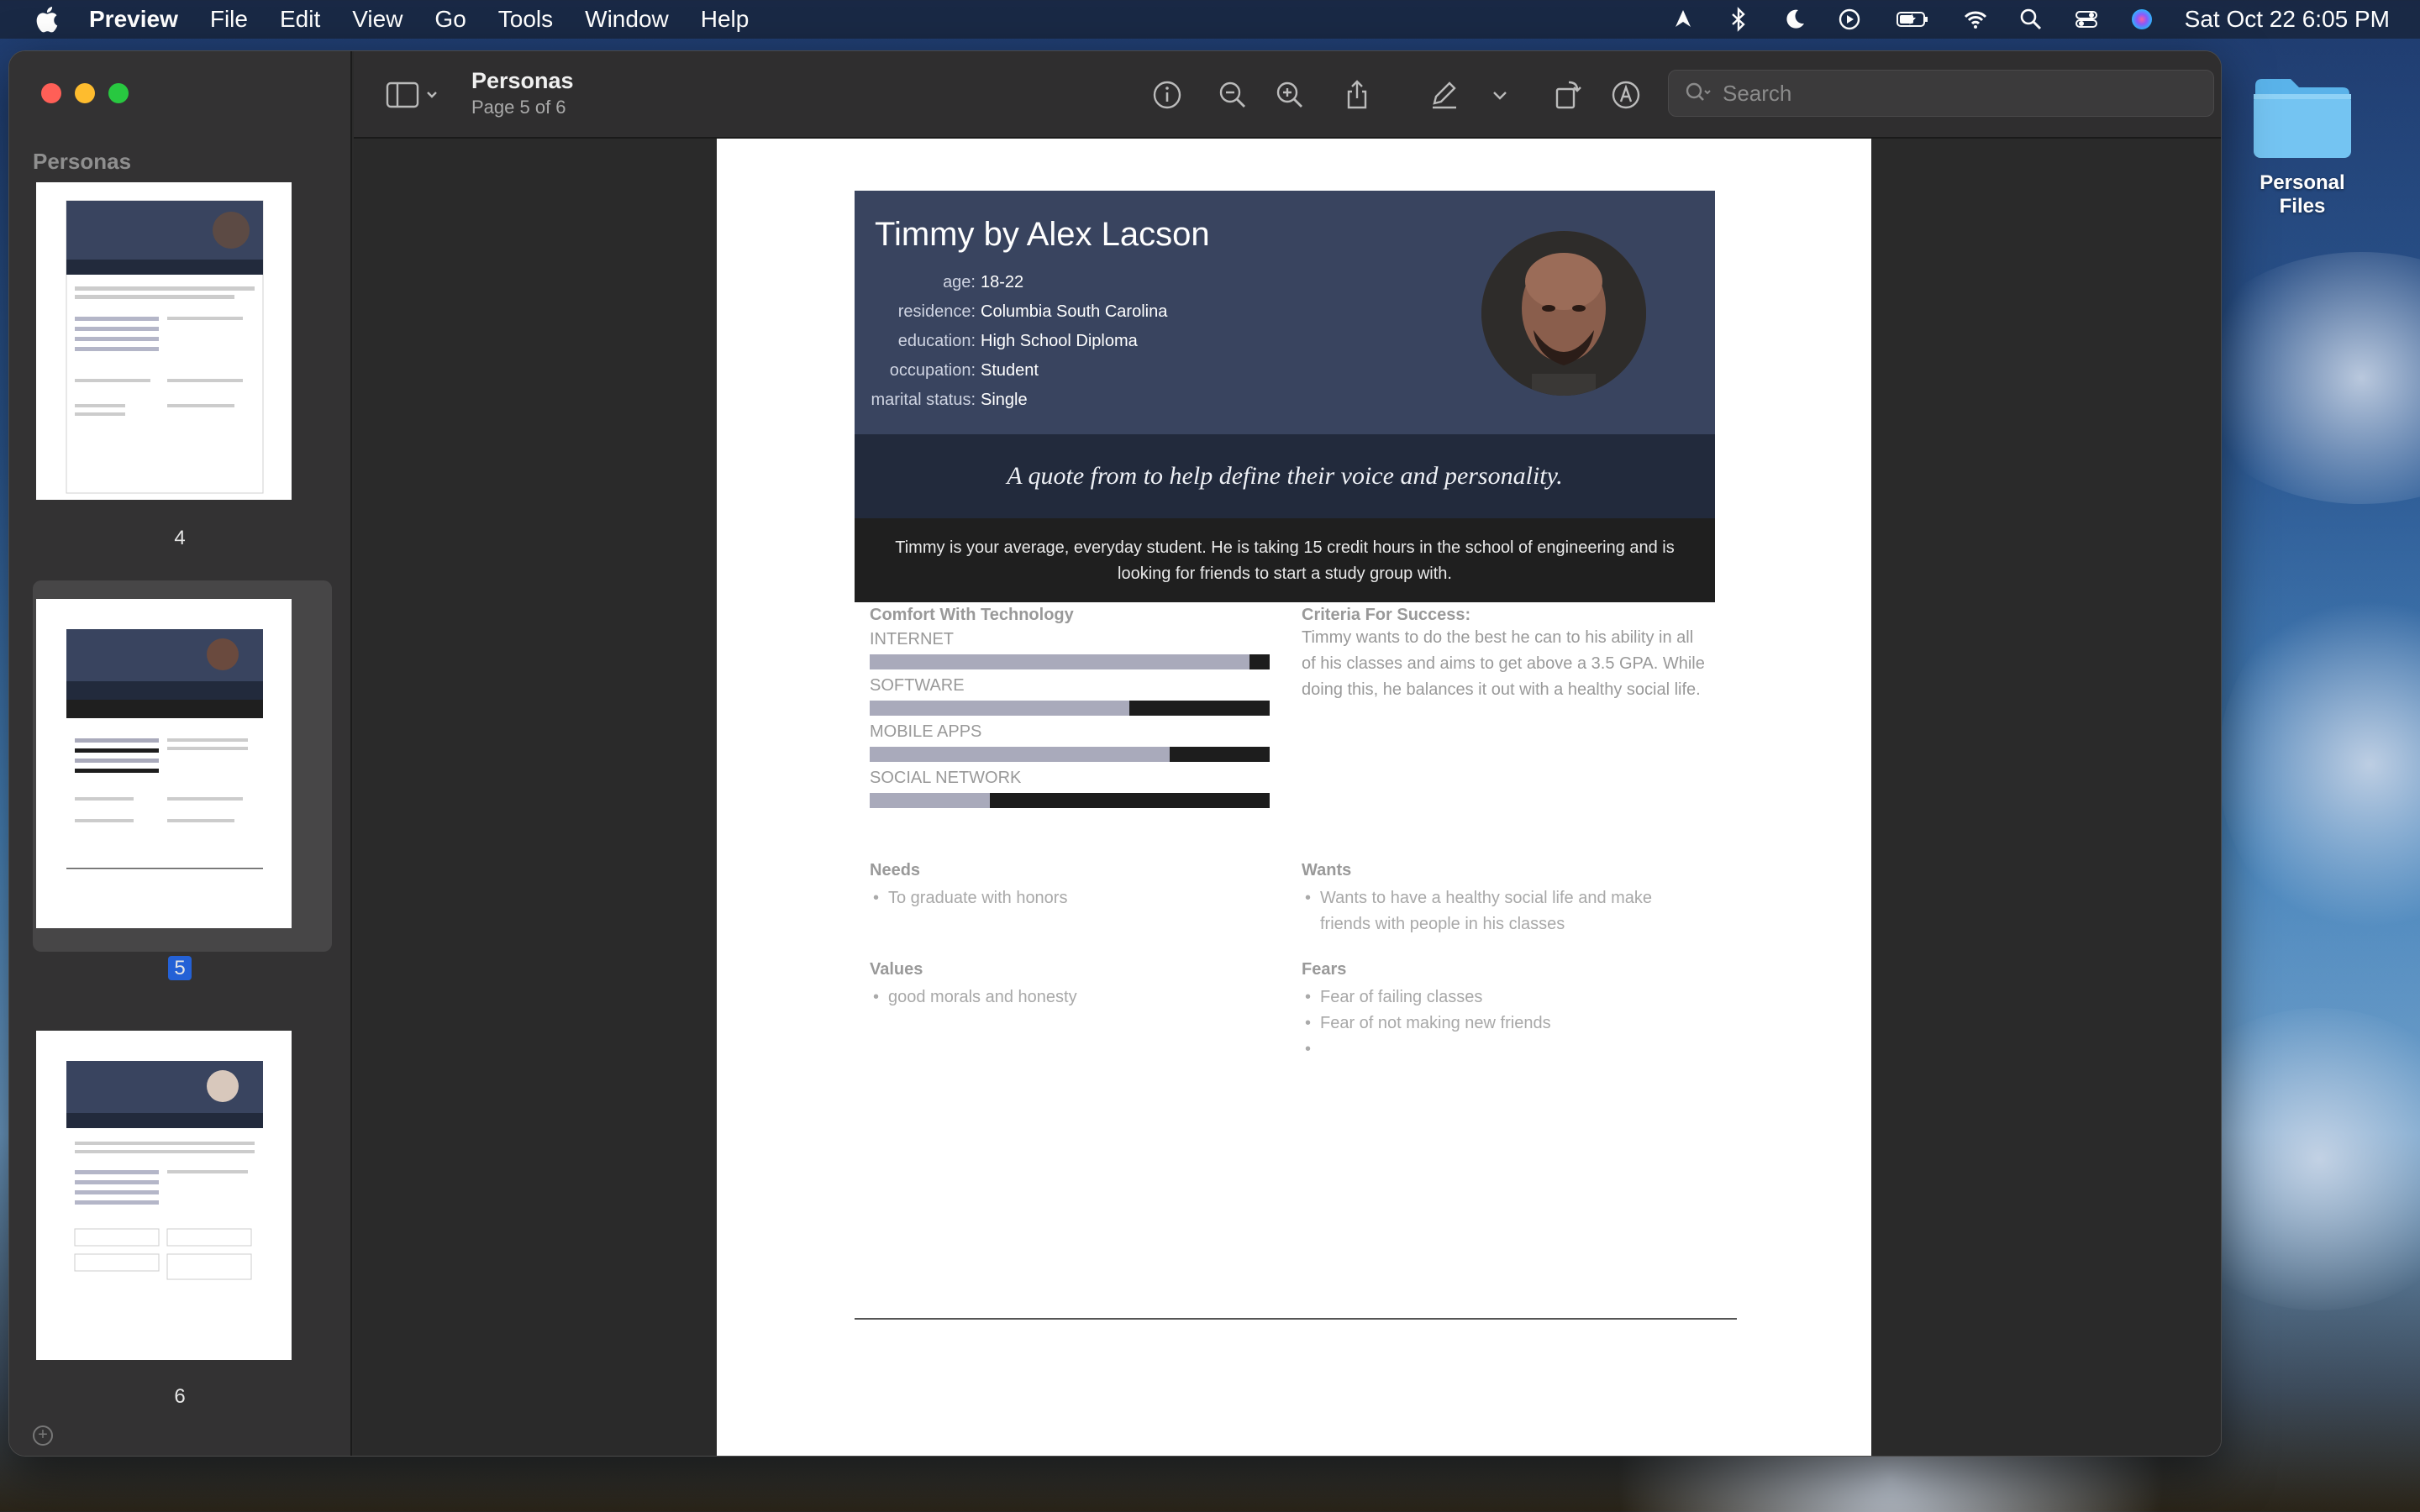 Image resolution: width=2420 pixels, height=1512 pixels. What do you see at coordinates (2319, 764) in the screenshot?
I see `desktop-cloud` at bounding box center [2319, 764].